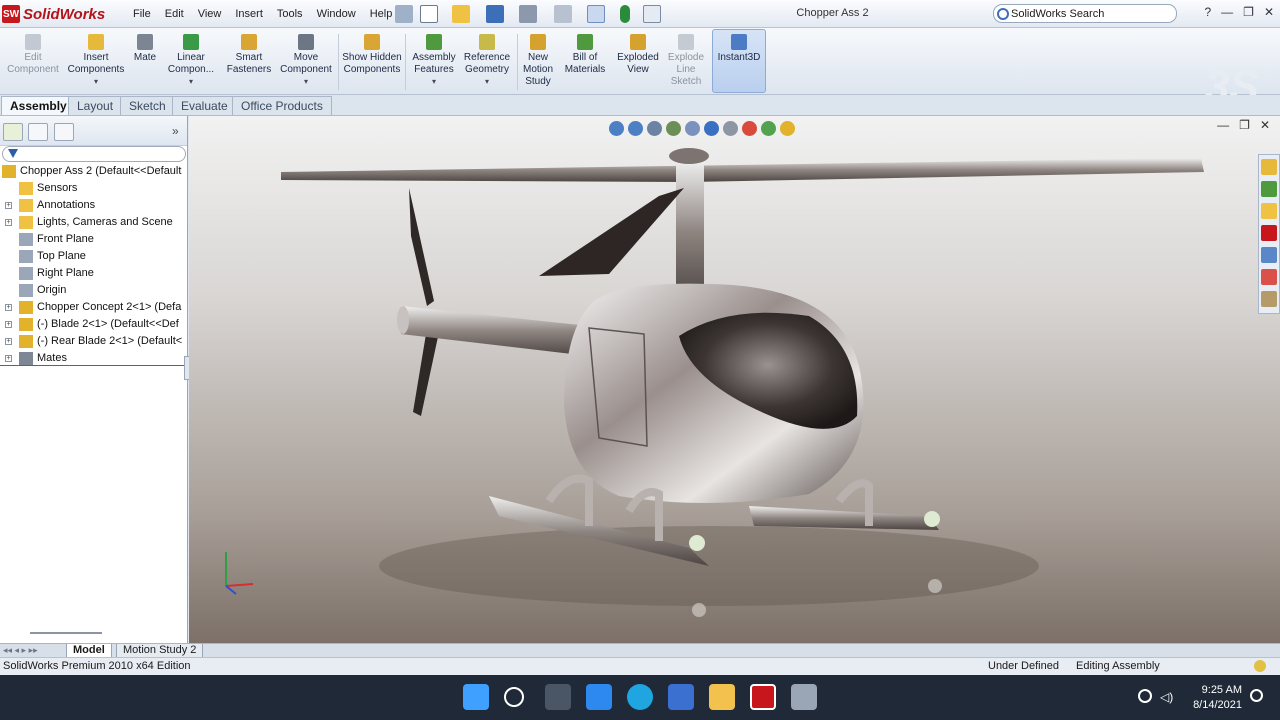 The image size is (1280, 720). I want to click on menu-tools: Tools, so click(290, 14).